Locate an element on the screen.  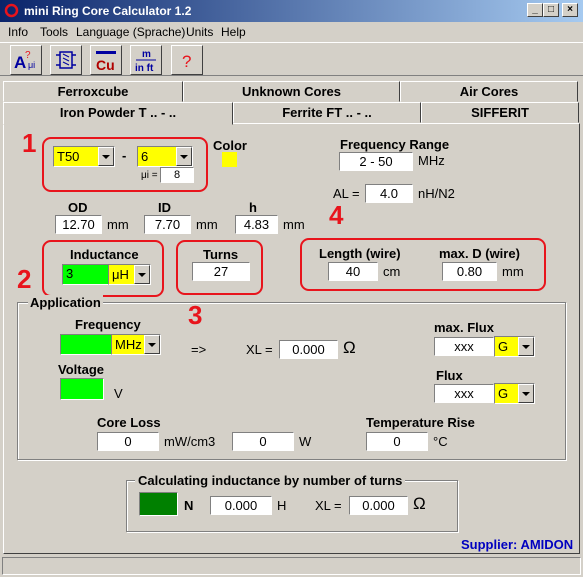
wire-length-field: 40 is located at coordinates (353, 271).